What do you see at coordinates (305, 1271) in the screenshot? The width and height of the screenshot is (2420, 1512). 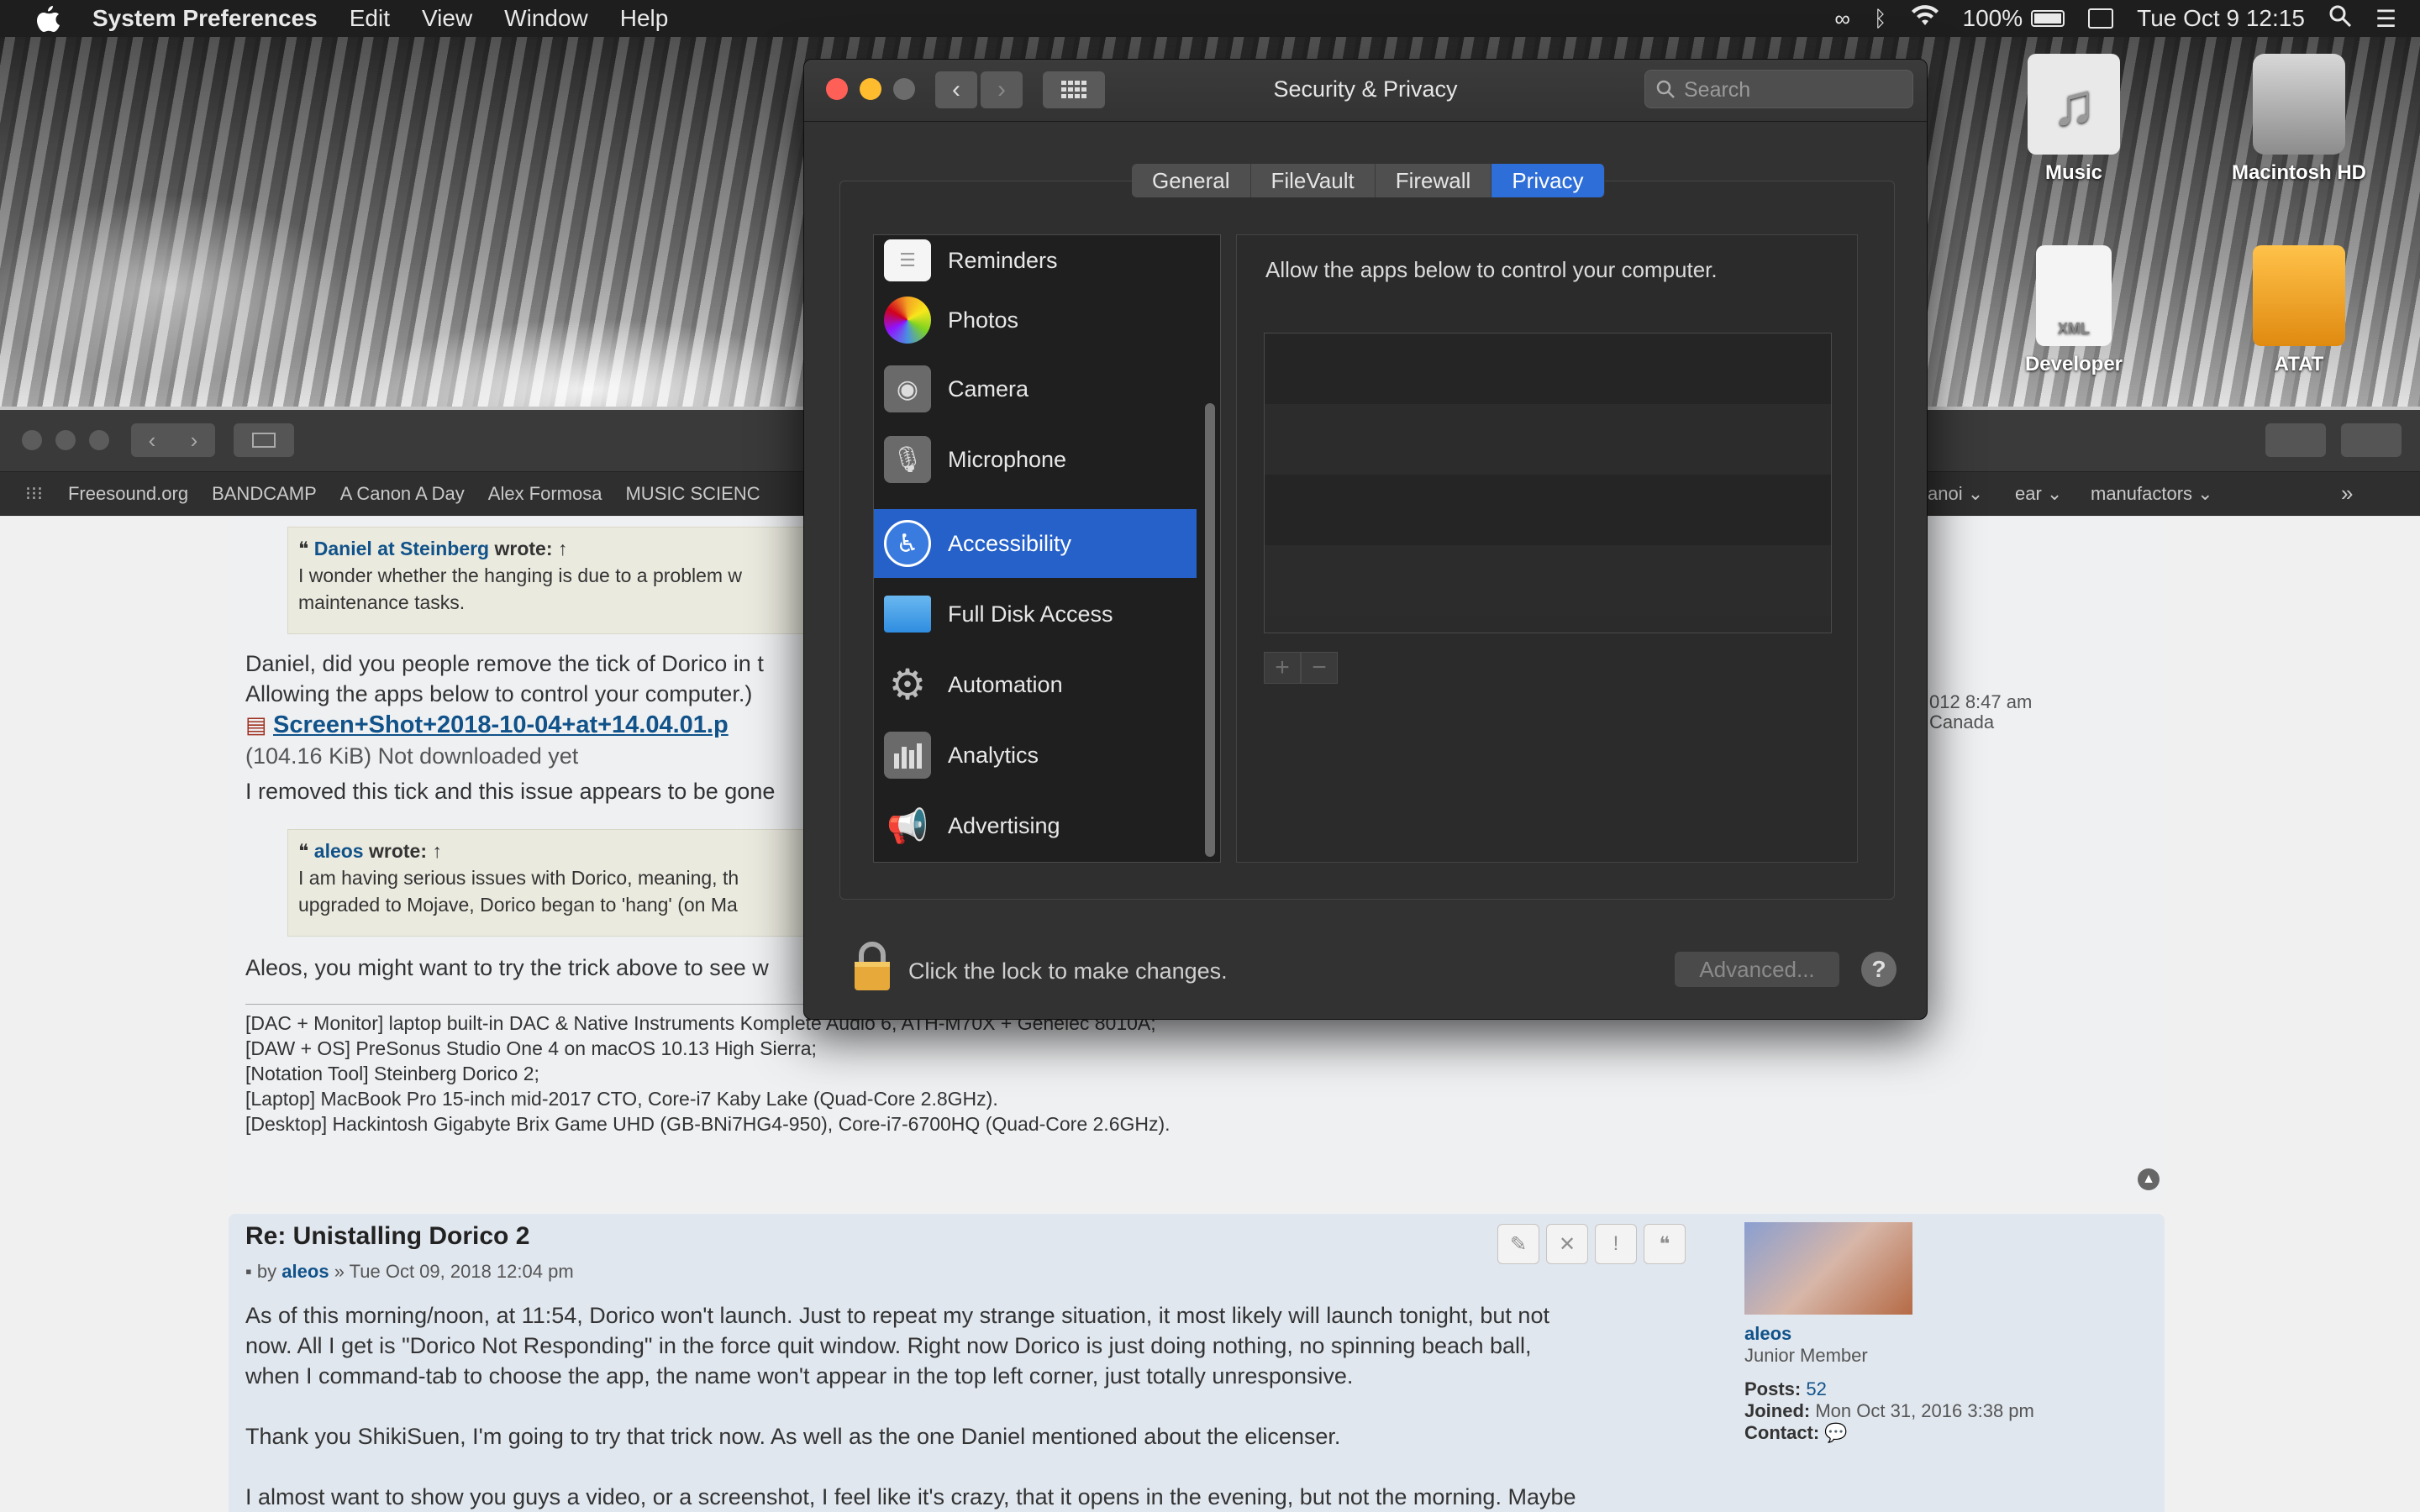 I see `post-author-link: aleos` at bounding box center [305, 1271].